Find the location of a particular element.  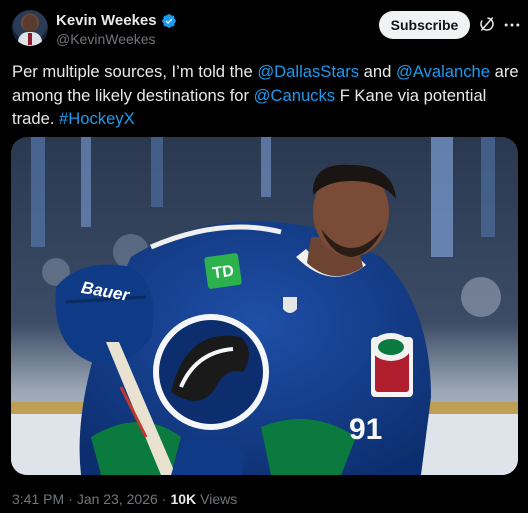

views-label: Views is located at coordinates (219, 499).